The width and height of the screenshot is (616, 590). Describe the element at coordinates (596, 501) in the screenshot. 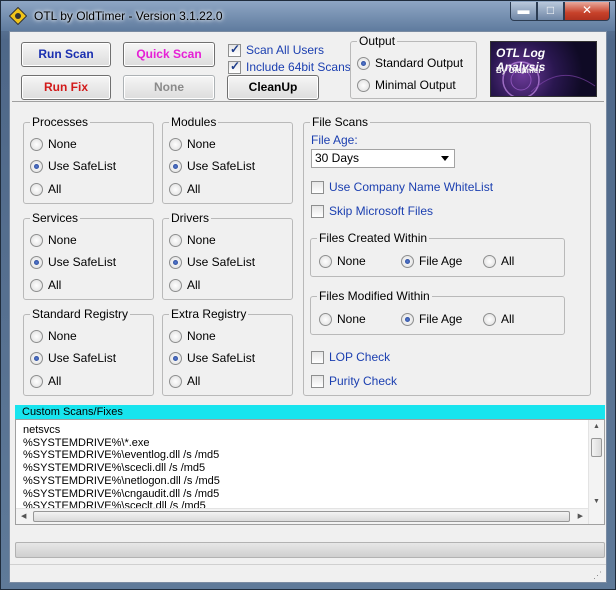

I see `scroll-down-icon: ▼` at that location.